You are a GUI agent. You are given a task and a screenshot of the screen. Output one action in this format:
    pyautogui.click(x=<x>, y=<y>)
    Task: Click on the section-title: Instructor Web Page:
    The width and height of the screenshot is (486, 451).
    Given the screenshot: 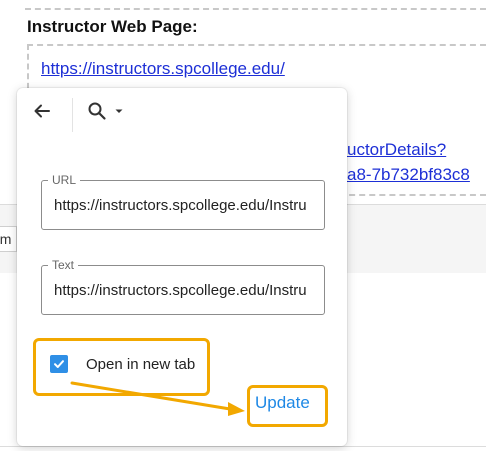 What is the action you would take?
    pyautogui.click(x=112, y=26)
    